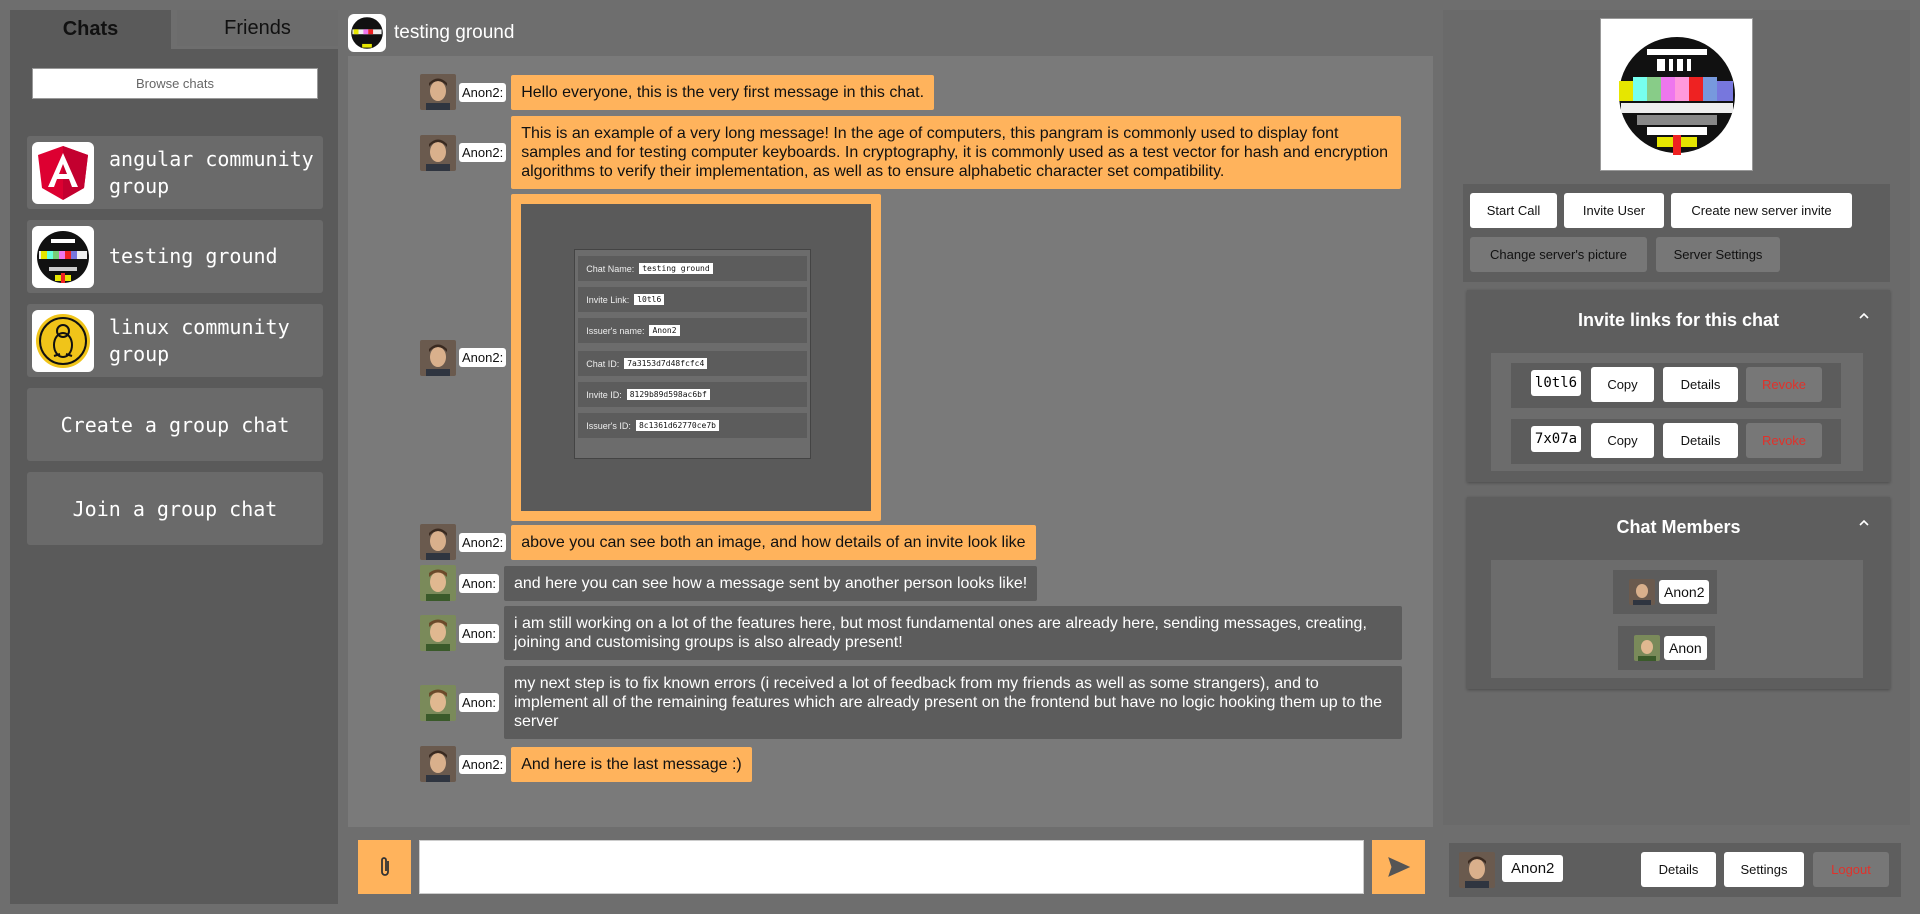  Describe the element at coordinates (693, 268) in the screenshot. I see `invite-detail-row: Chat Name: testing ground` at that location.